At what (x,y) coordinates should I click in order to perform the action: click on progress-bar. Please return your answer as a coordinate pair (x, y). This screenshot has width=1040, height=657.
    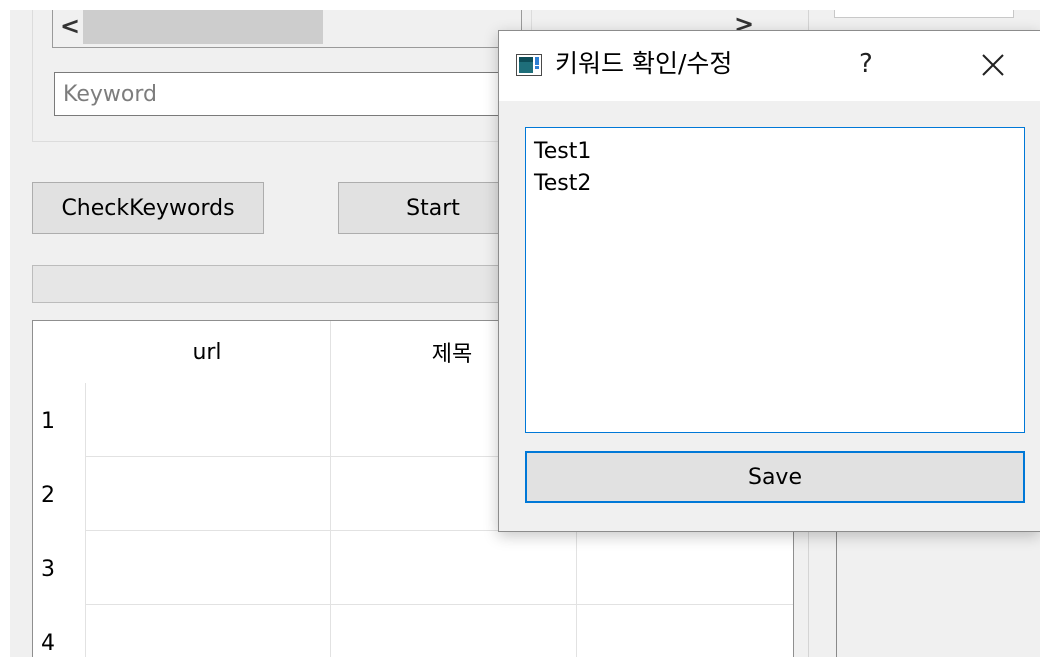
    Looking at the image, I should click on (282, 284).